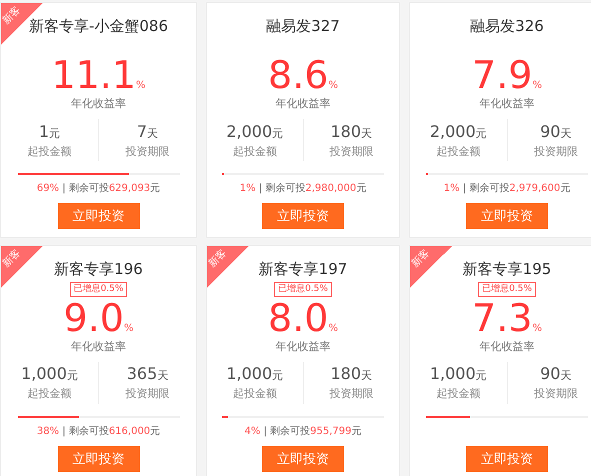 This screenshot has width=591, height=476. I want to click on progress-percent: 69%, so click(48, 188).